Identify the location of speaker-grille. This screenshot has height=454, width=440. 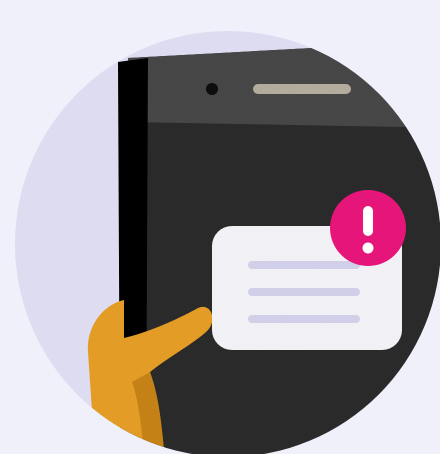
(302, 89).